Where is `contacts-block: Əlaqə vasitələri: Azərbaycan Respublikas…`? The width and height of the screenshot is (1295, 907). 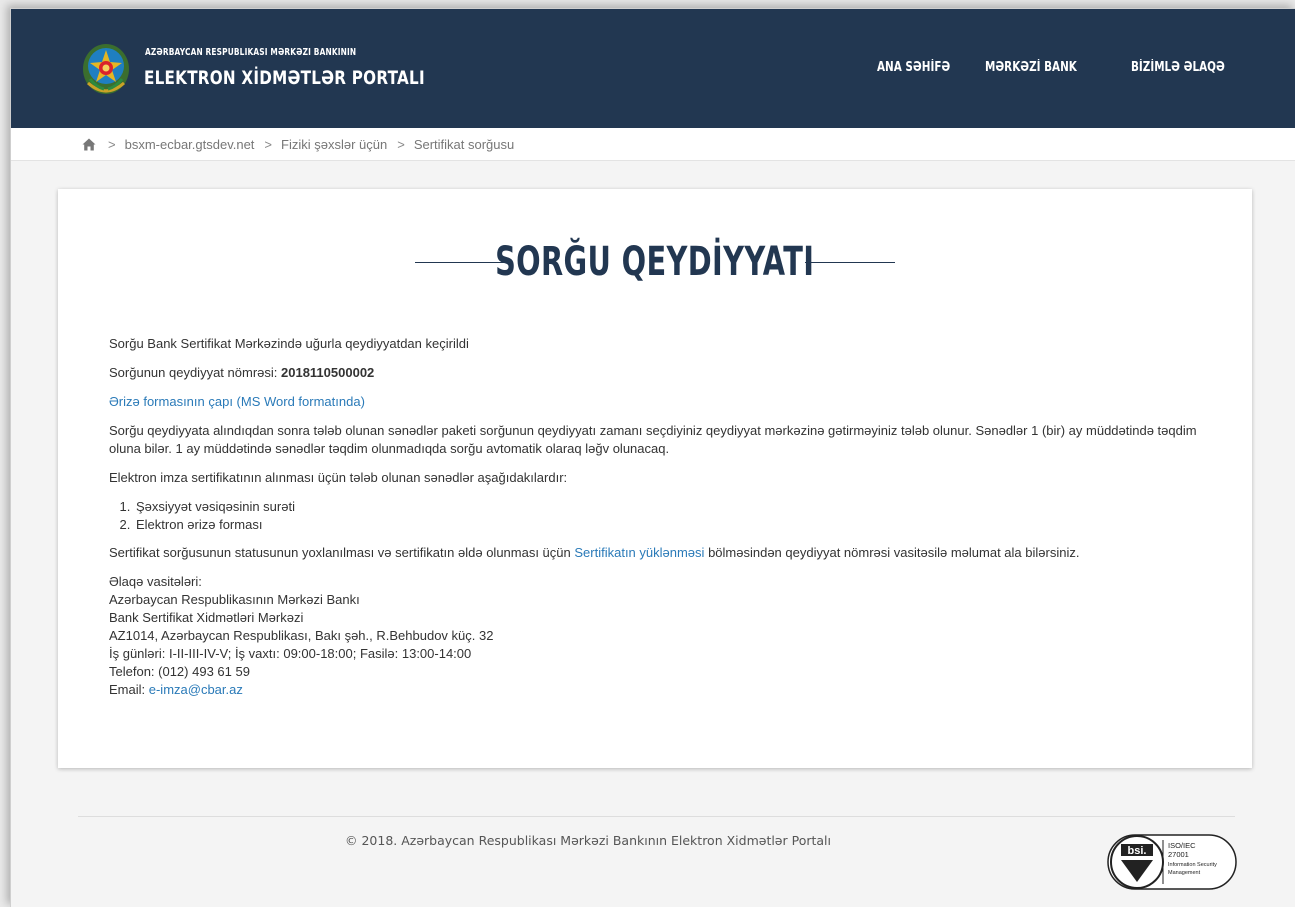
contacts-block: Əlaqə vasitələri: Azərbaycan Respublikas… is located at coordinates (659, 636).